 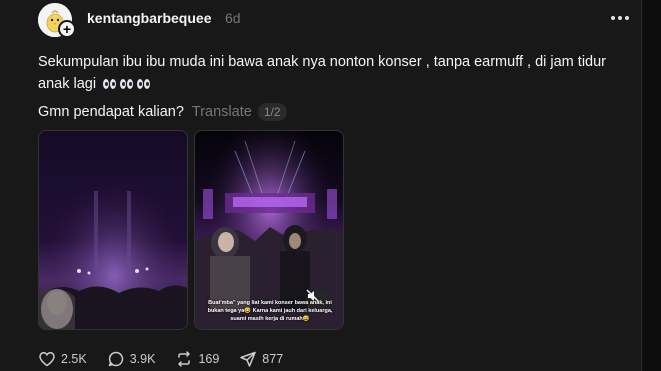 I want to click on heart-icon, so click(x=47, y=359).